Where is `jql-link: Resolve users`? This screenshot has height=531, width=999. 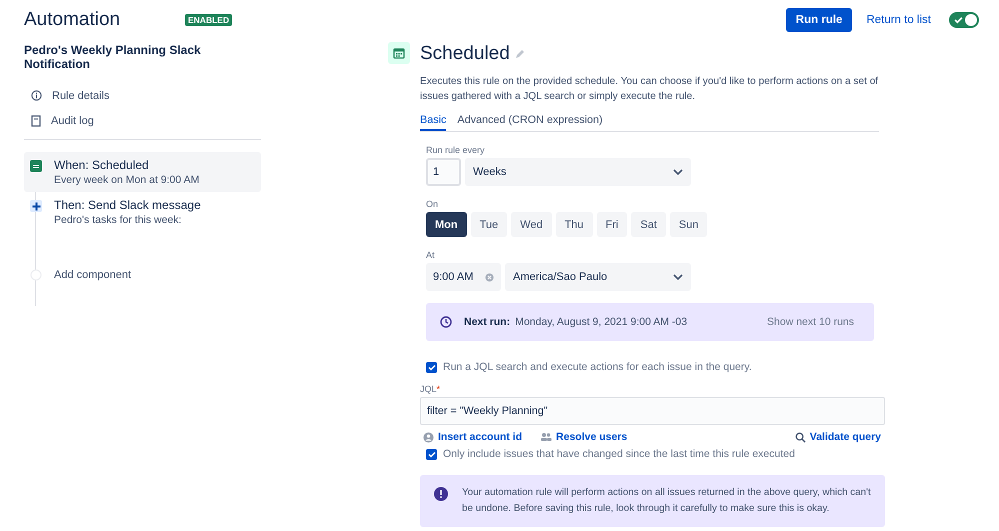
jql-link: Resolve users is located at coordinates (584, 437).